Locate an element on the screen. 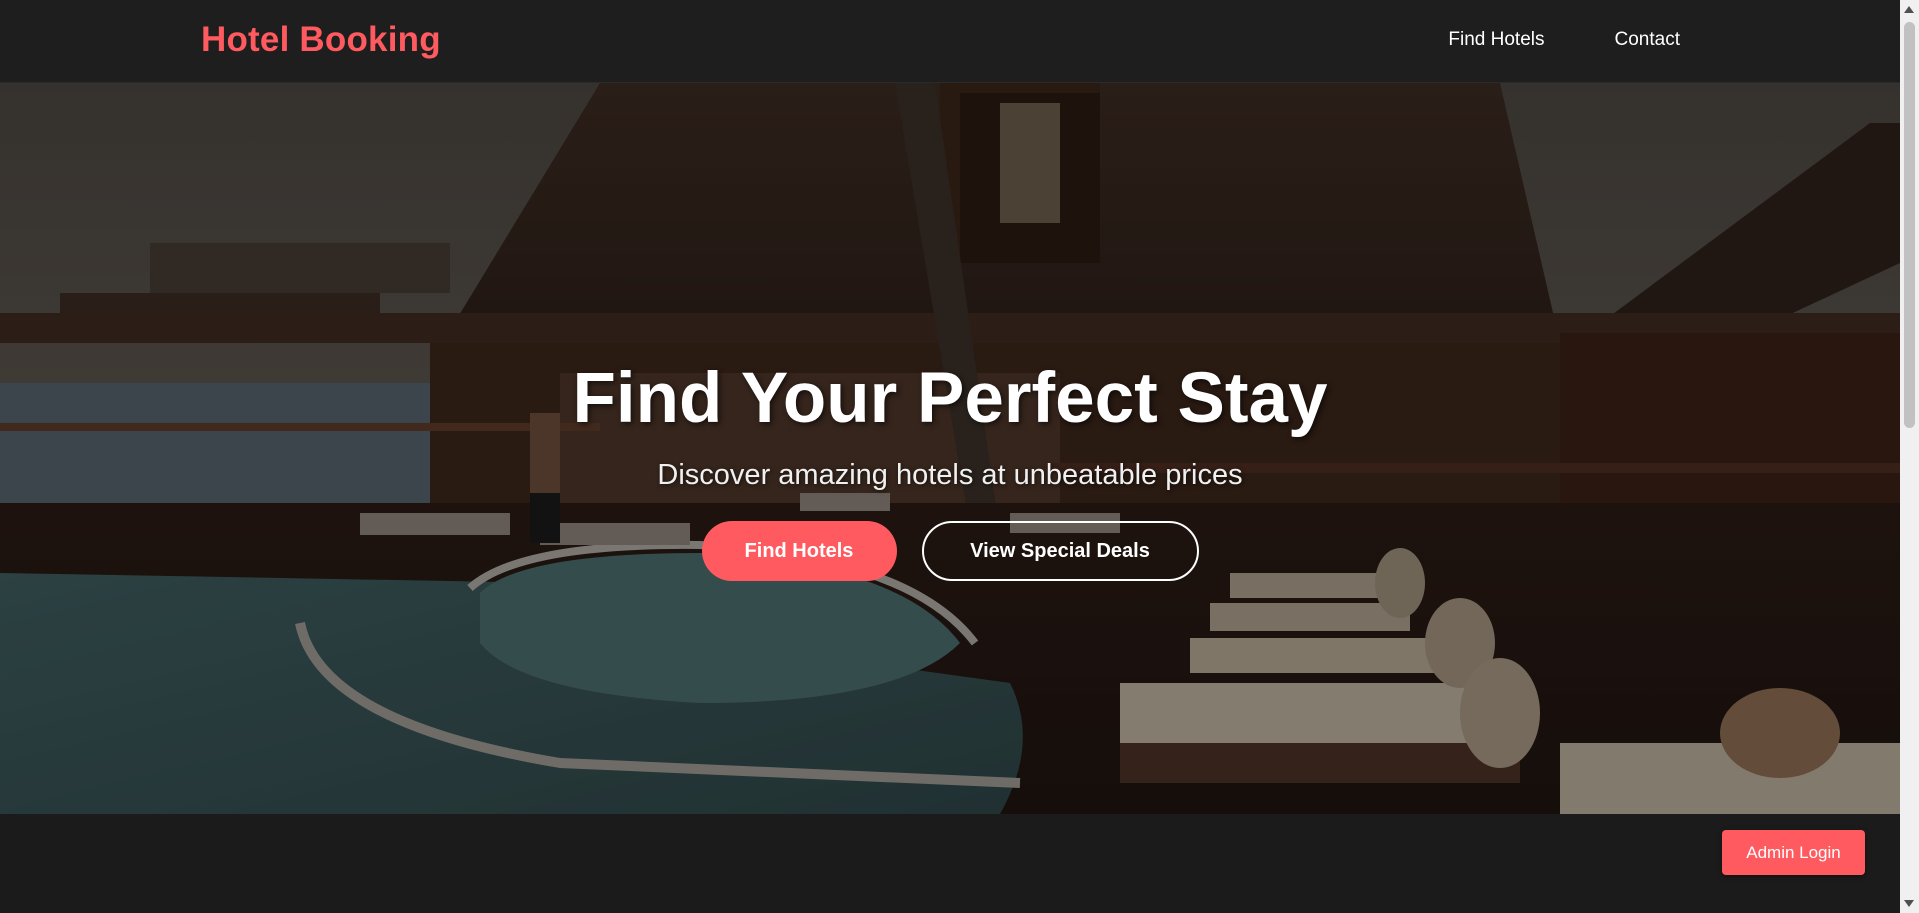 The image size is (1919, 913). view-special-deals-button: View Special Deals is located at coordinates (1060, 551).